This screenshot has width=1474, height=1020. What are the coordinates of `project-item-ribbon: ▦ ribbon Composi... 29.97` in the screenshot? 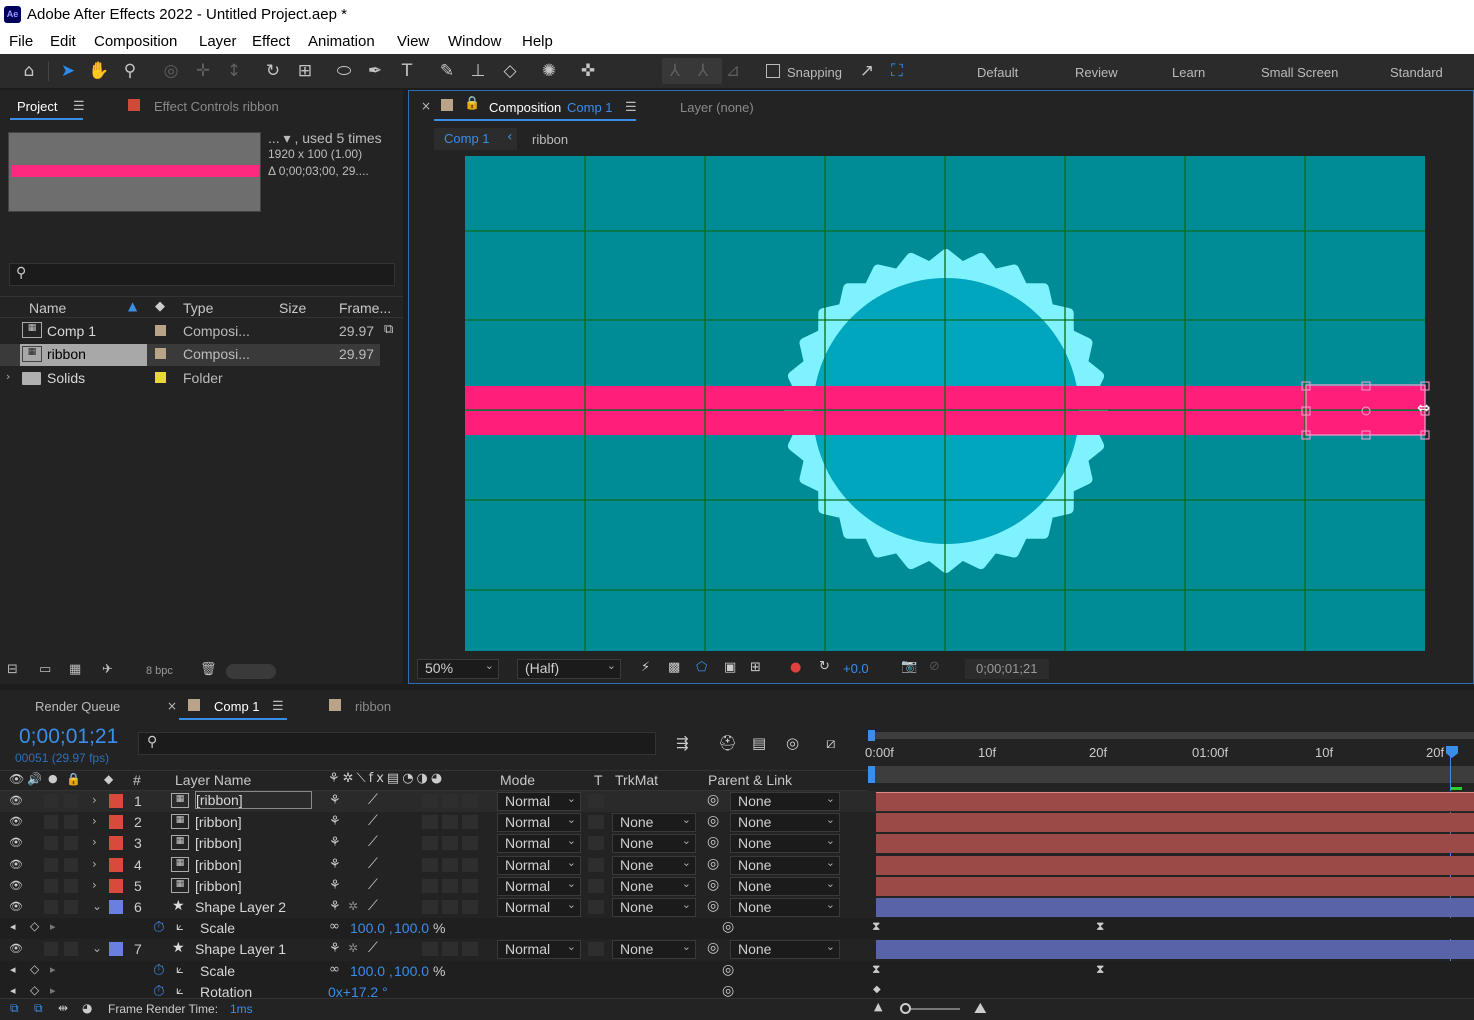 It's located at (190, 355).